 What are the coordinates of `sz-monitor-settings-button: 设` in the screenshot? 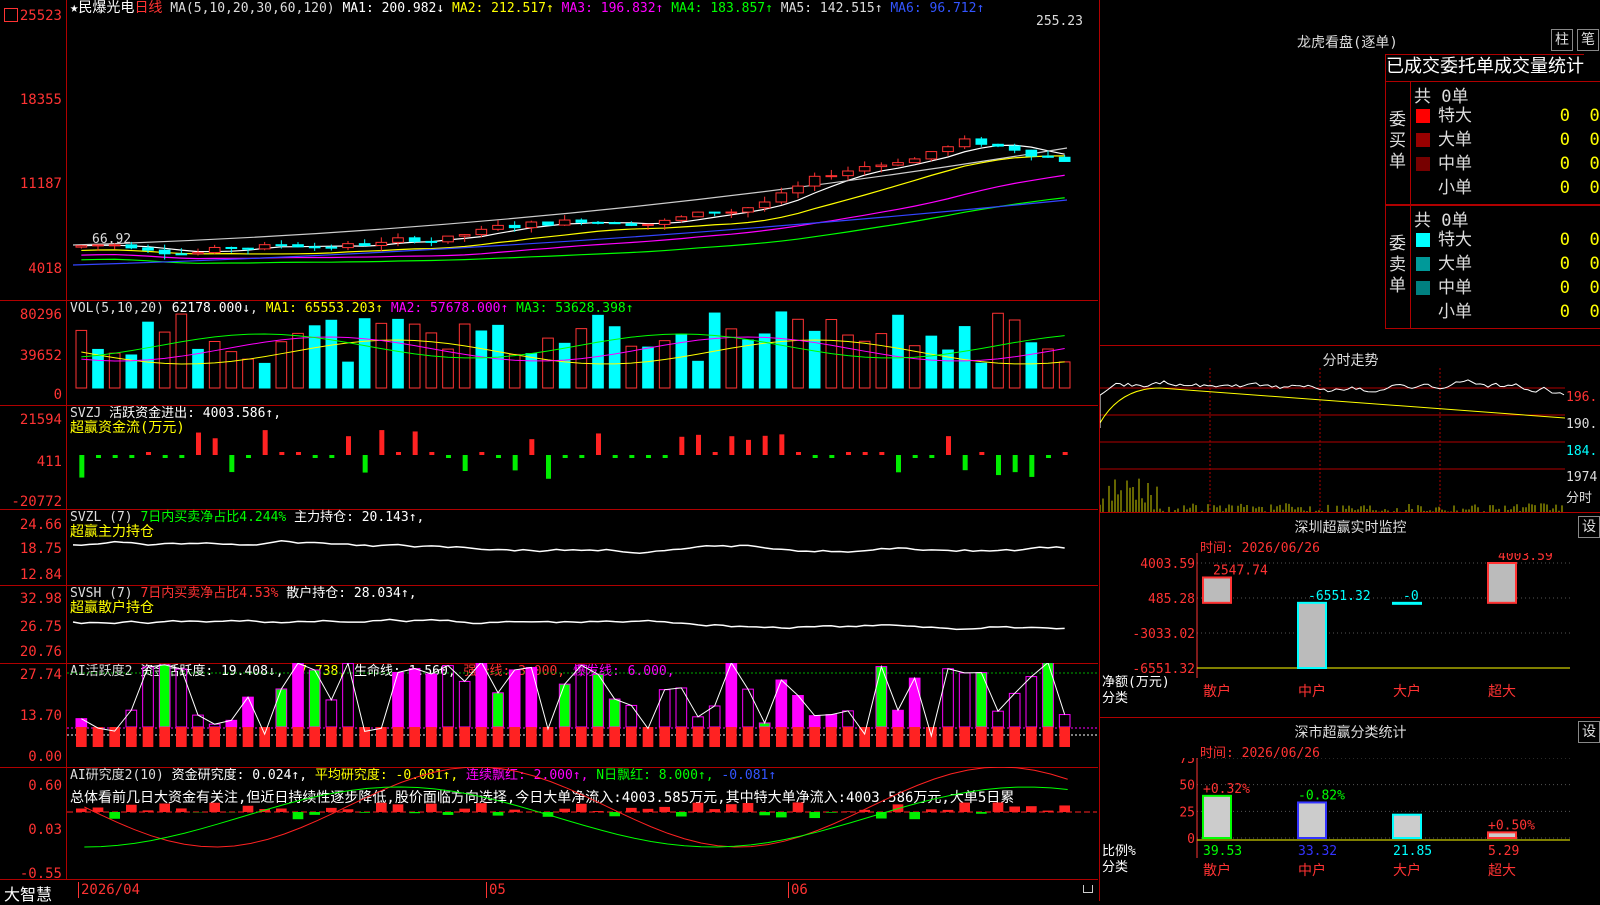 It's located at (1589, 527).